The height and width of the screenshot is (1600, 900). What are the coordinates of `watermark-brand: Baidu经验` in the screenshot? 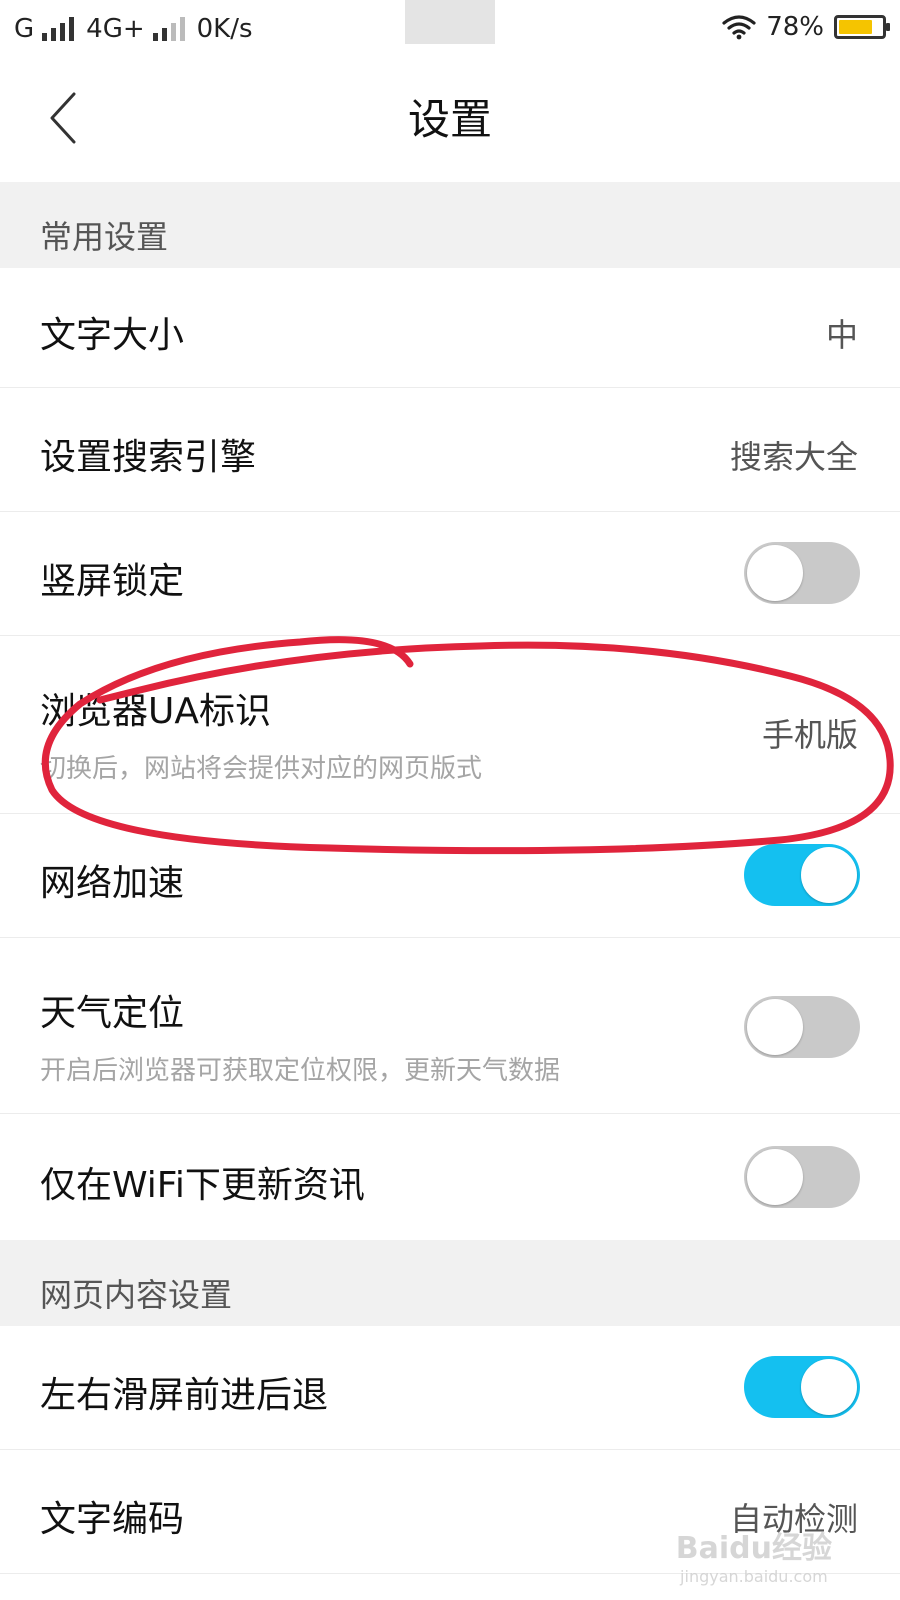 It's located at (753, 1548).